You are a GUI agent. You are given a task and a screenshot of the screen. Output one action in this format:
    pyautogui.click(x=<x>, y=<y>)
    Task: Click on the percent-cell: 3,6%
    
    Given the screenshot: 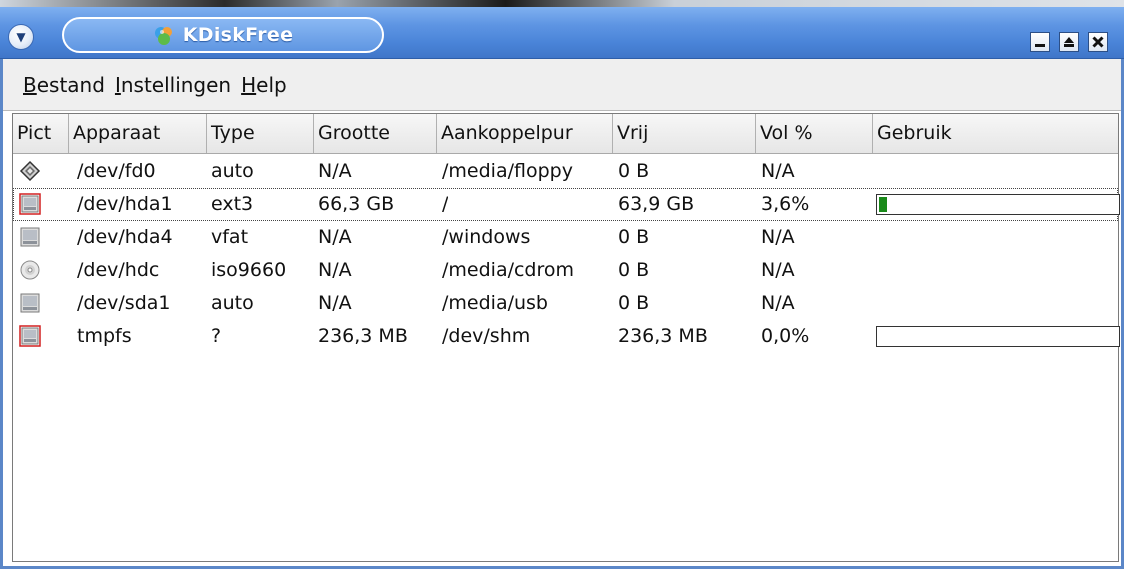 What is the action you would take?
    pyautogui.click(x=785, y=204)
    